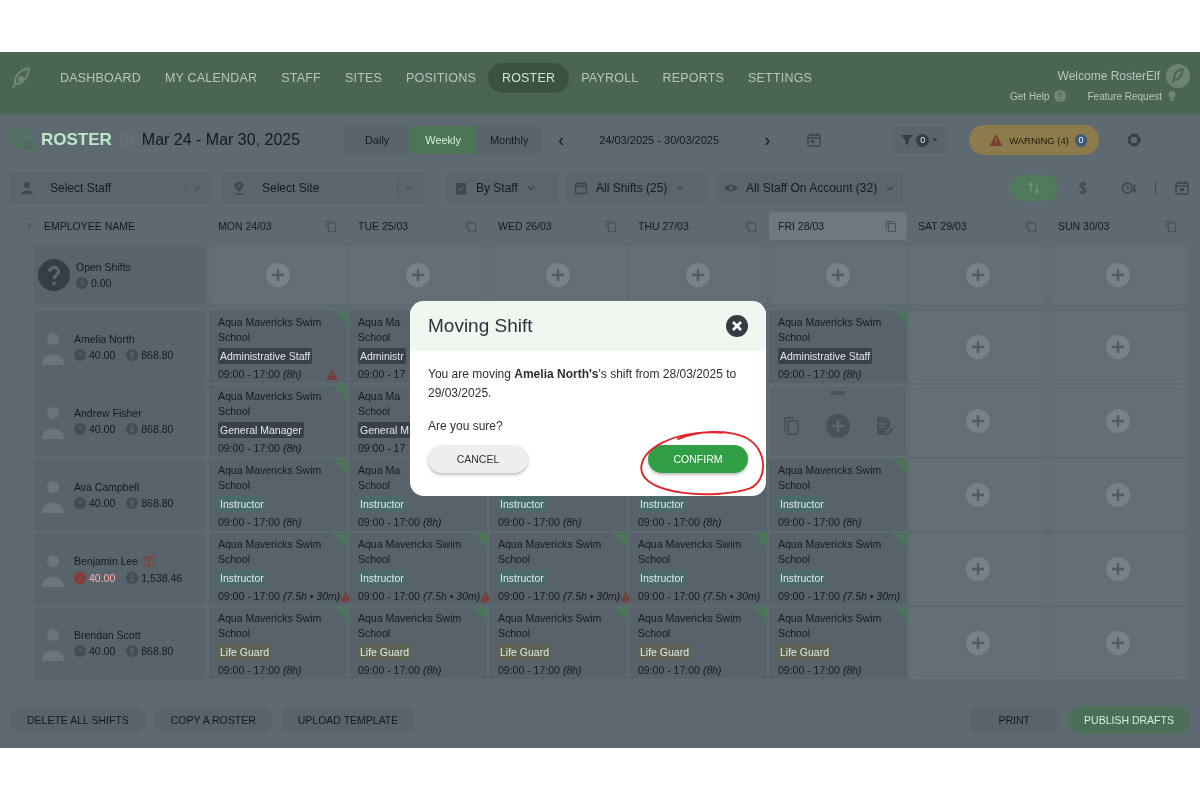 The width and height of the screenshot is (1200, 800). What do you see at coordinates (466, 426) in the screenshot?
I see `dialog-question: Are you sure?` at bounding box center [466, 426].